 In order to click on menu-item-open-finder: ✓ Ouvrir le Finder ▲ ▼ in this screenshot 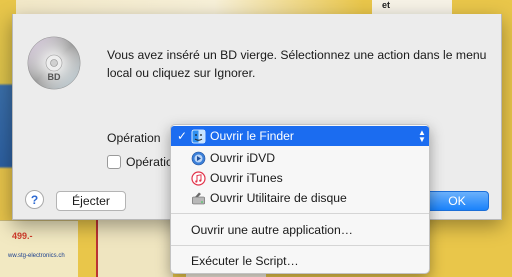, I will do `click(300, 136)`.